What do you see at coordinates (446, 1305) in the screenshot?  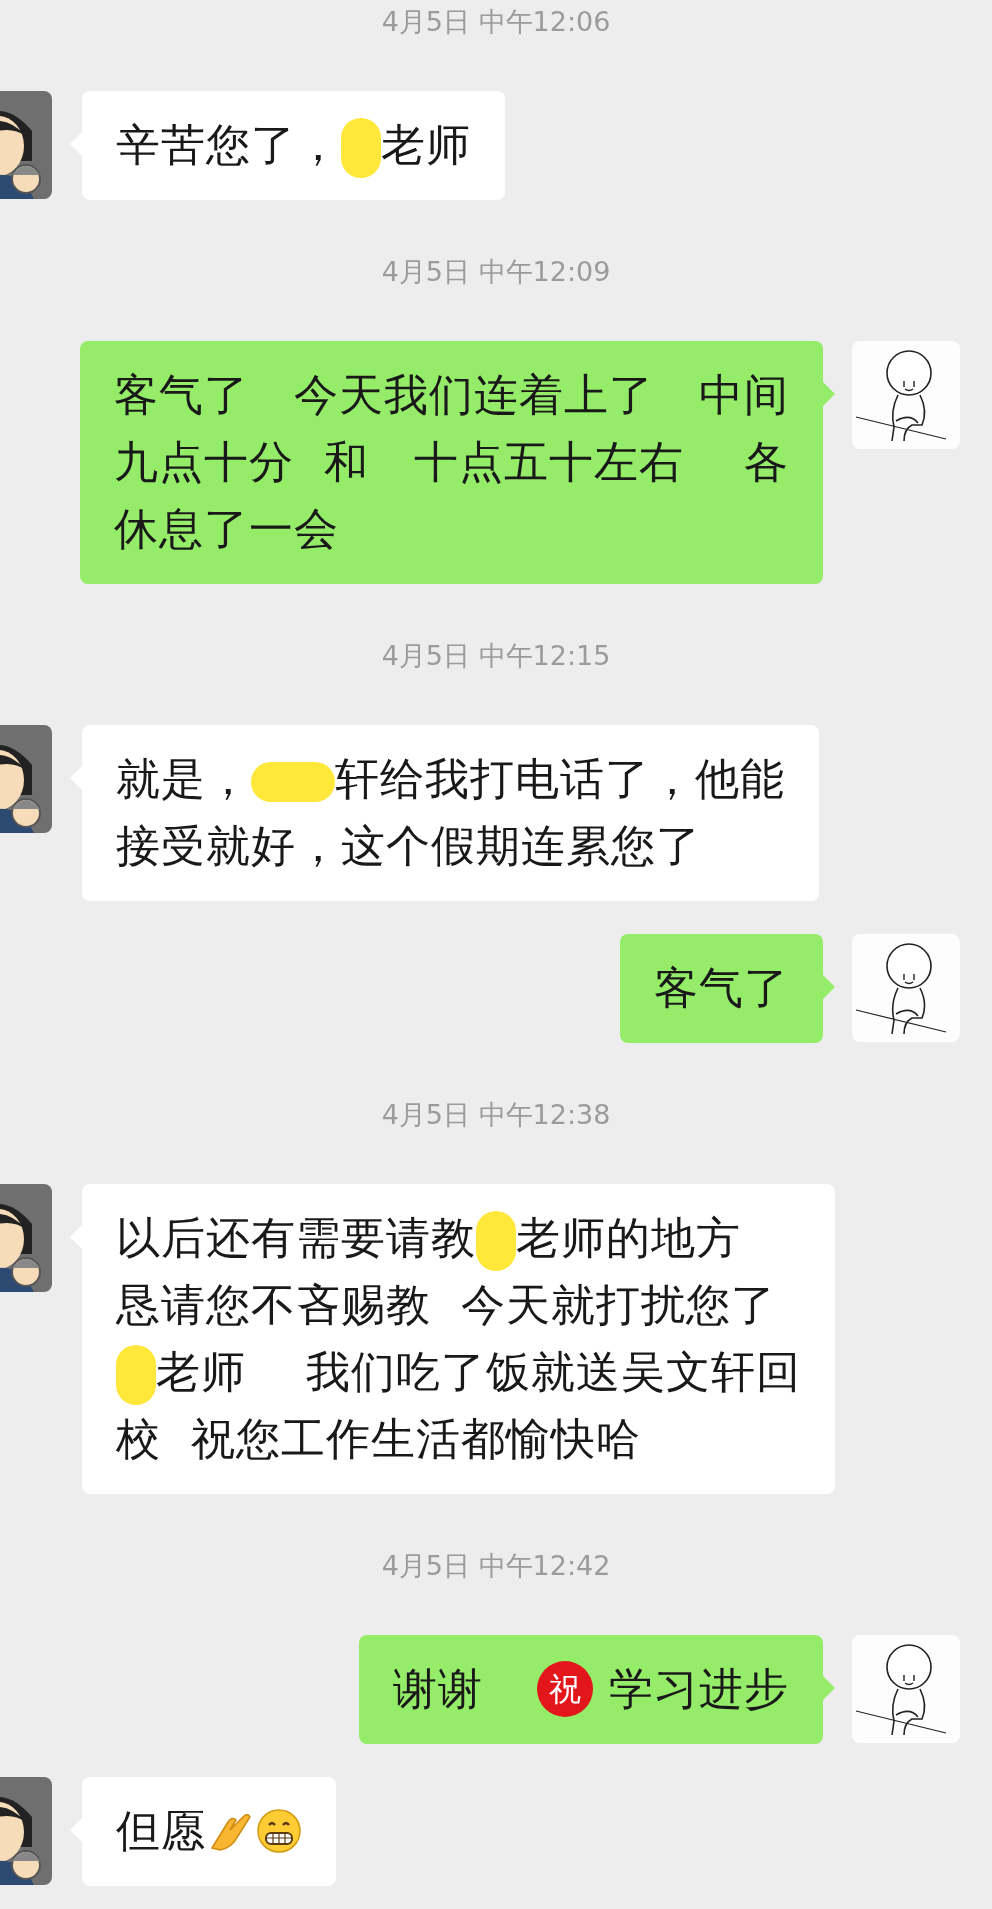 I see `message-text: 恳请您不吝赐教 今天就打扰您了` at bounding box center [446, 1305].